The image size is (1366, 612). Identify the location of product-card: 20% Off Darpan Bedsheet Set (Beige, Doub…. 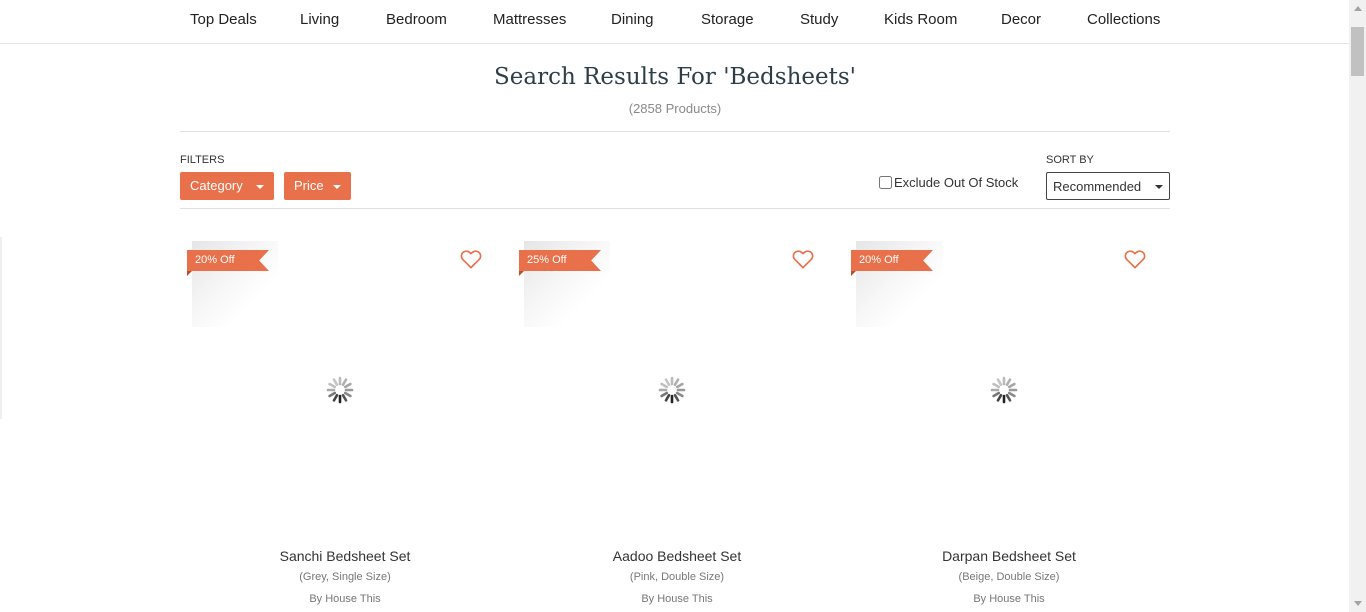
(1008, 425).